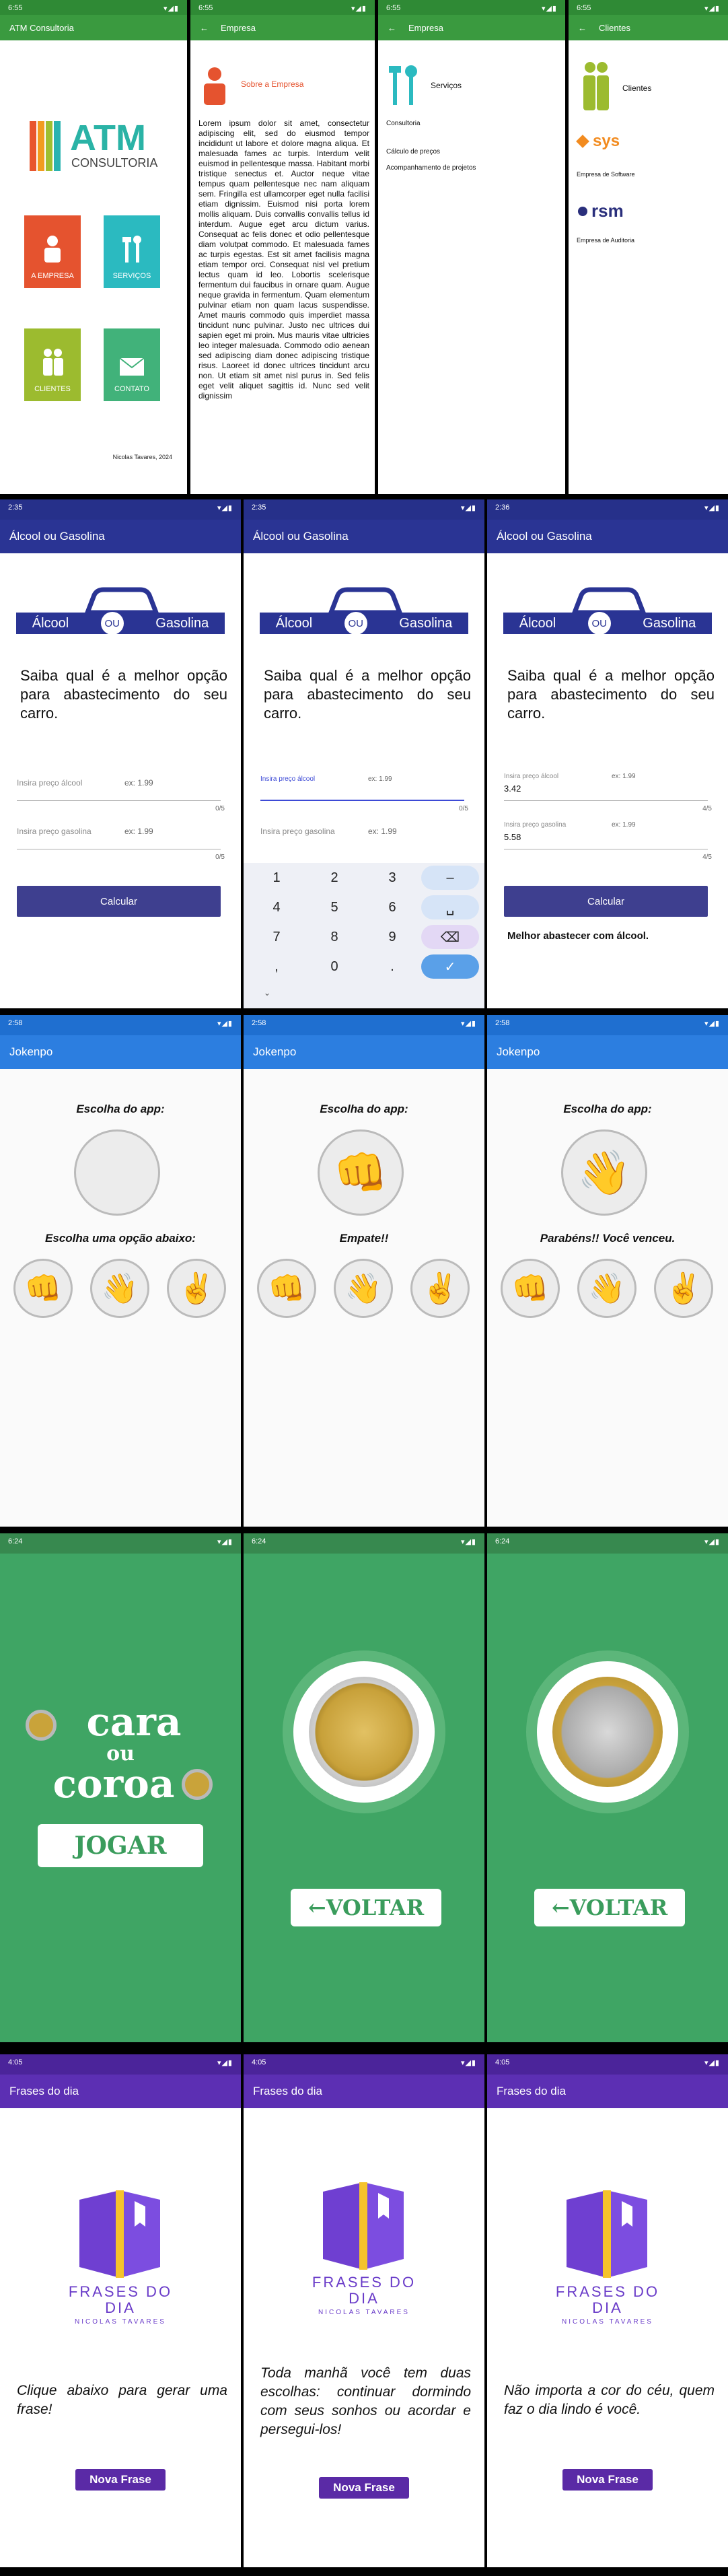 This screenshot has height=2576, width=728. I want to click on sys-logo: sys, so click(598, 141).